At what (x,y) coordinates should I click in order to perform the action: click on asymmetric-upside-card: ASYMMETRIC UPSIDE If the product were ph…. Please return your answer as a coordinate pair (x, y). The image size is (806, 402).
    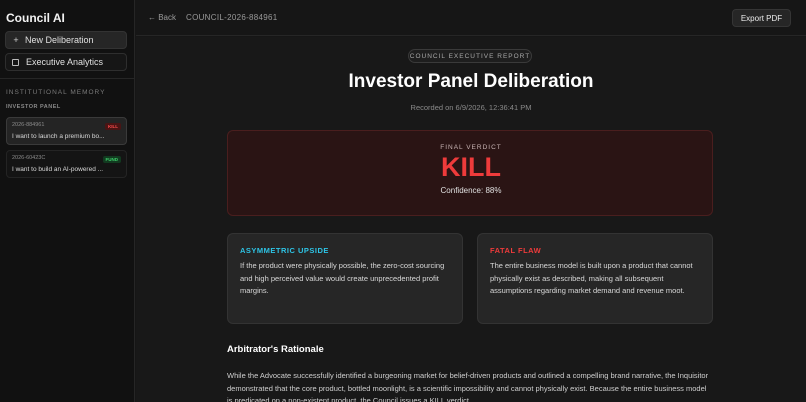
    Looking at the image, I should click on (345, 278).